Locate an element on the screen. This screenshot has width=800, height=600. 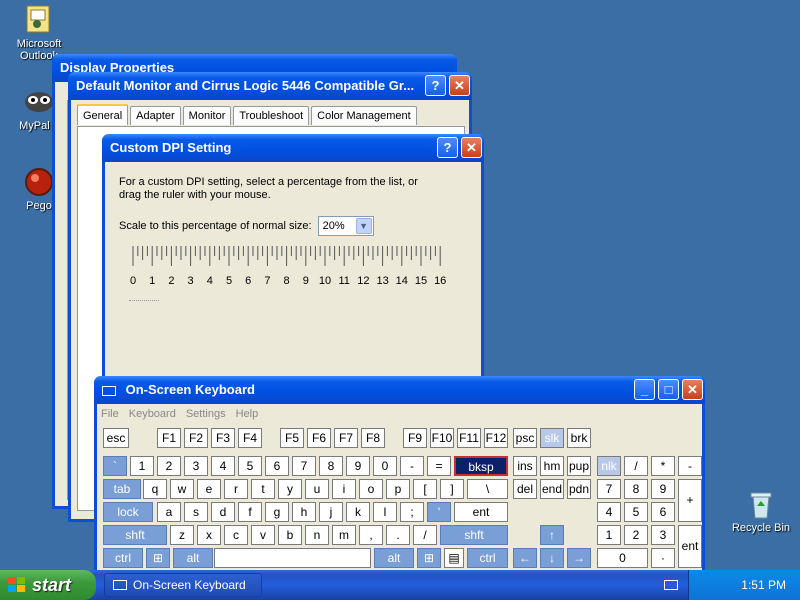
key-[: [ is located at coordinates (425, 489).